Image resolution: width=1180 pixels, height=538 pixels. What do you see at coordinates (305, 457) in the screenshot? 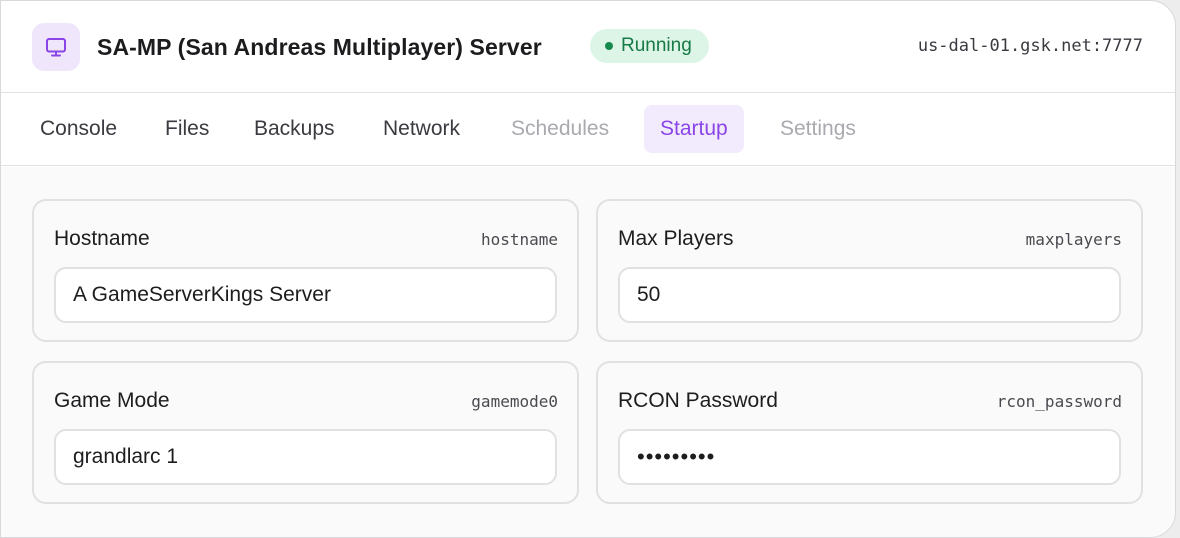
I see `gamemode-input` at bounding box center [305, 457].